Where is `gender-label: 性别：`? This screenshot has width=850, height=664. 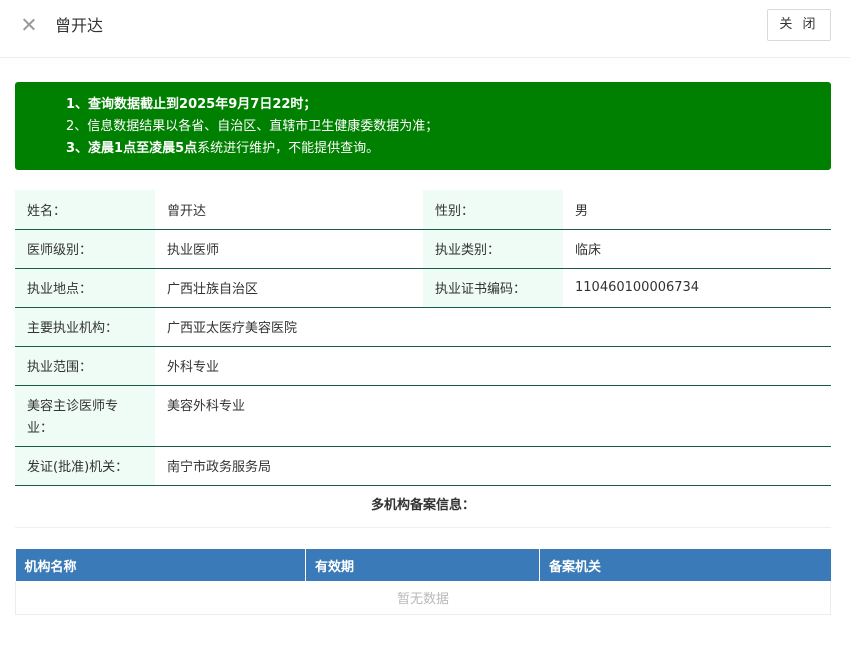
gender-label: 性别： is located at coordinates (493, 210).